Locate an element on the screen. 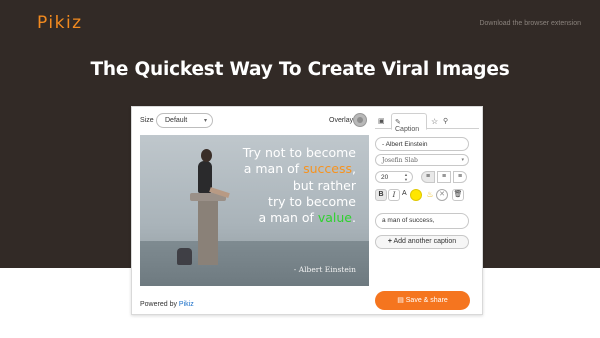  size-select: Default ▾ is located at coordinates (184, 120).